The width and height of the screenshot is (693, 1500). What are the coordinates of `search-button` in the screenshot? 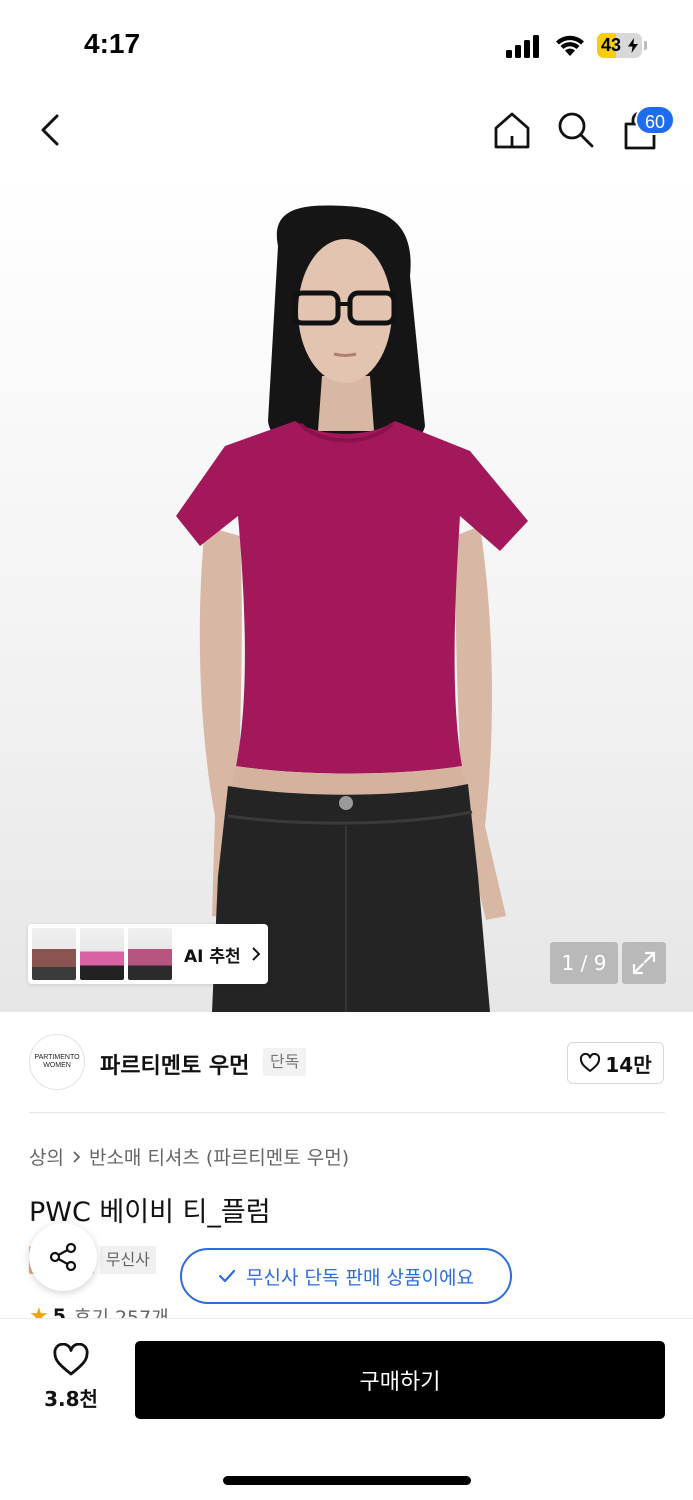 It's located at (576, 130).